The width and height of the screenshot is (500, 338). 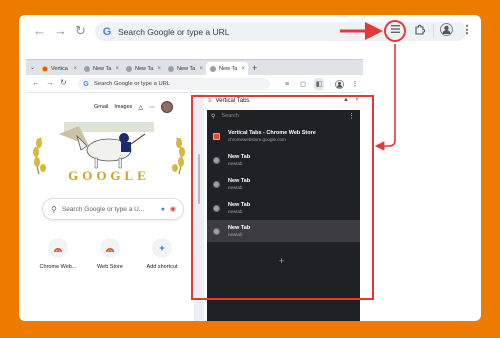 What do you see at coordinates (140, 107) in the screenshot?
I see `labs-flask-icon: △` at bounding box center [140, 107].